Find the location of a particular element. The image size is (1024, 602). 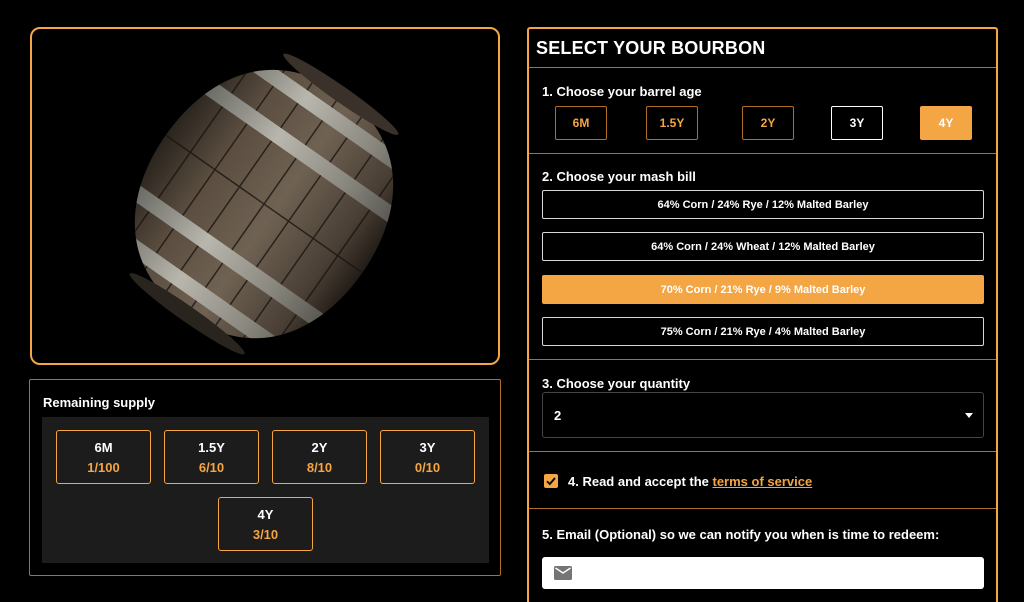

age-option-2y: 2Y is located at coordinates (768, 123).